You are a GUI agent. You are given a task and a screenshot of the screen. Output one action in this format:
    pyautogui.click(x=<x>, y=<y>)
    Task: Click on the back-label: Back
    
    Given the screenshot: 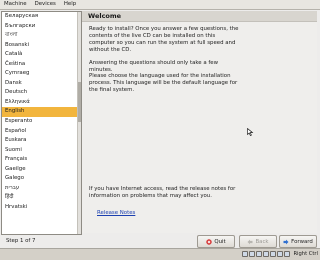 What is the action you would take?
    pyautogui.click(x=262, y=241)
    